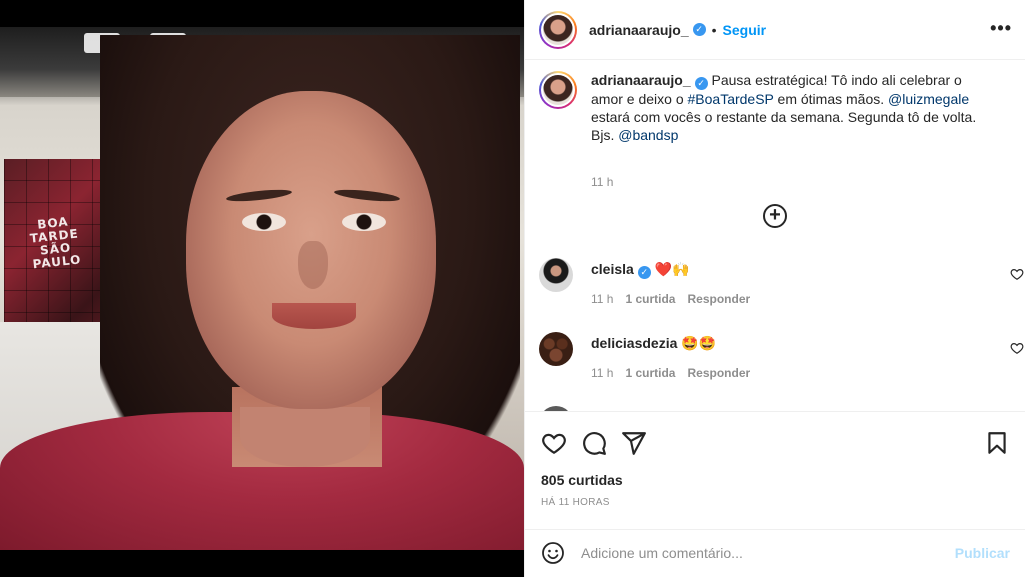  I want to click on like-heart-icon, so click(554, 443).